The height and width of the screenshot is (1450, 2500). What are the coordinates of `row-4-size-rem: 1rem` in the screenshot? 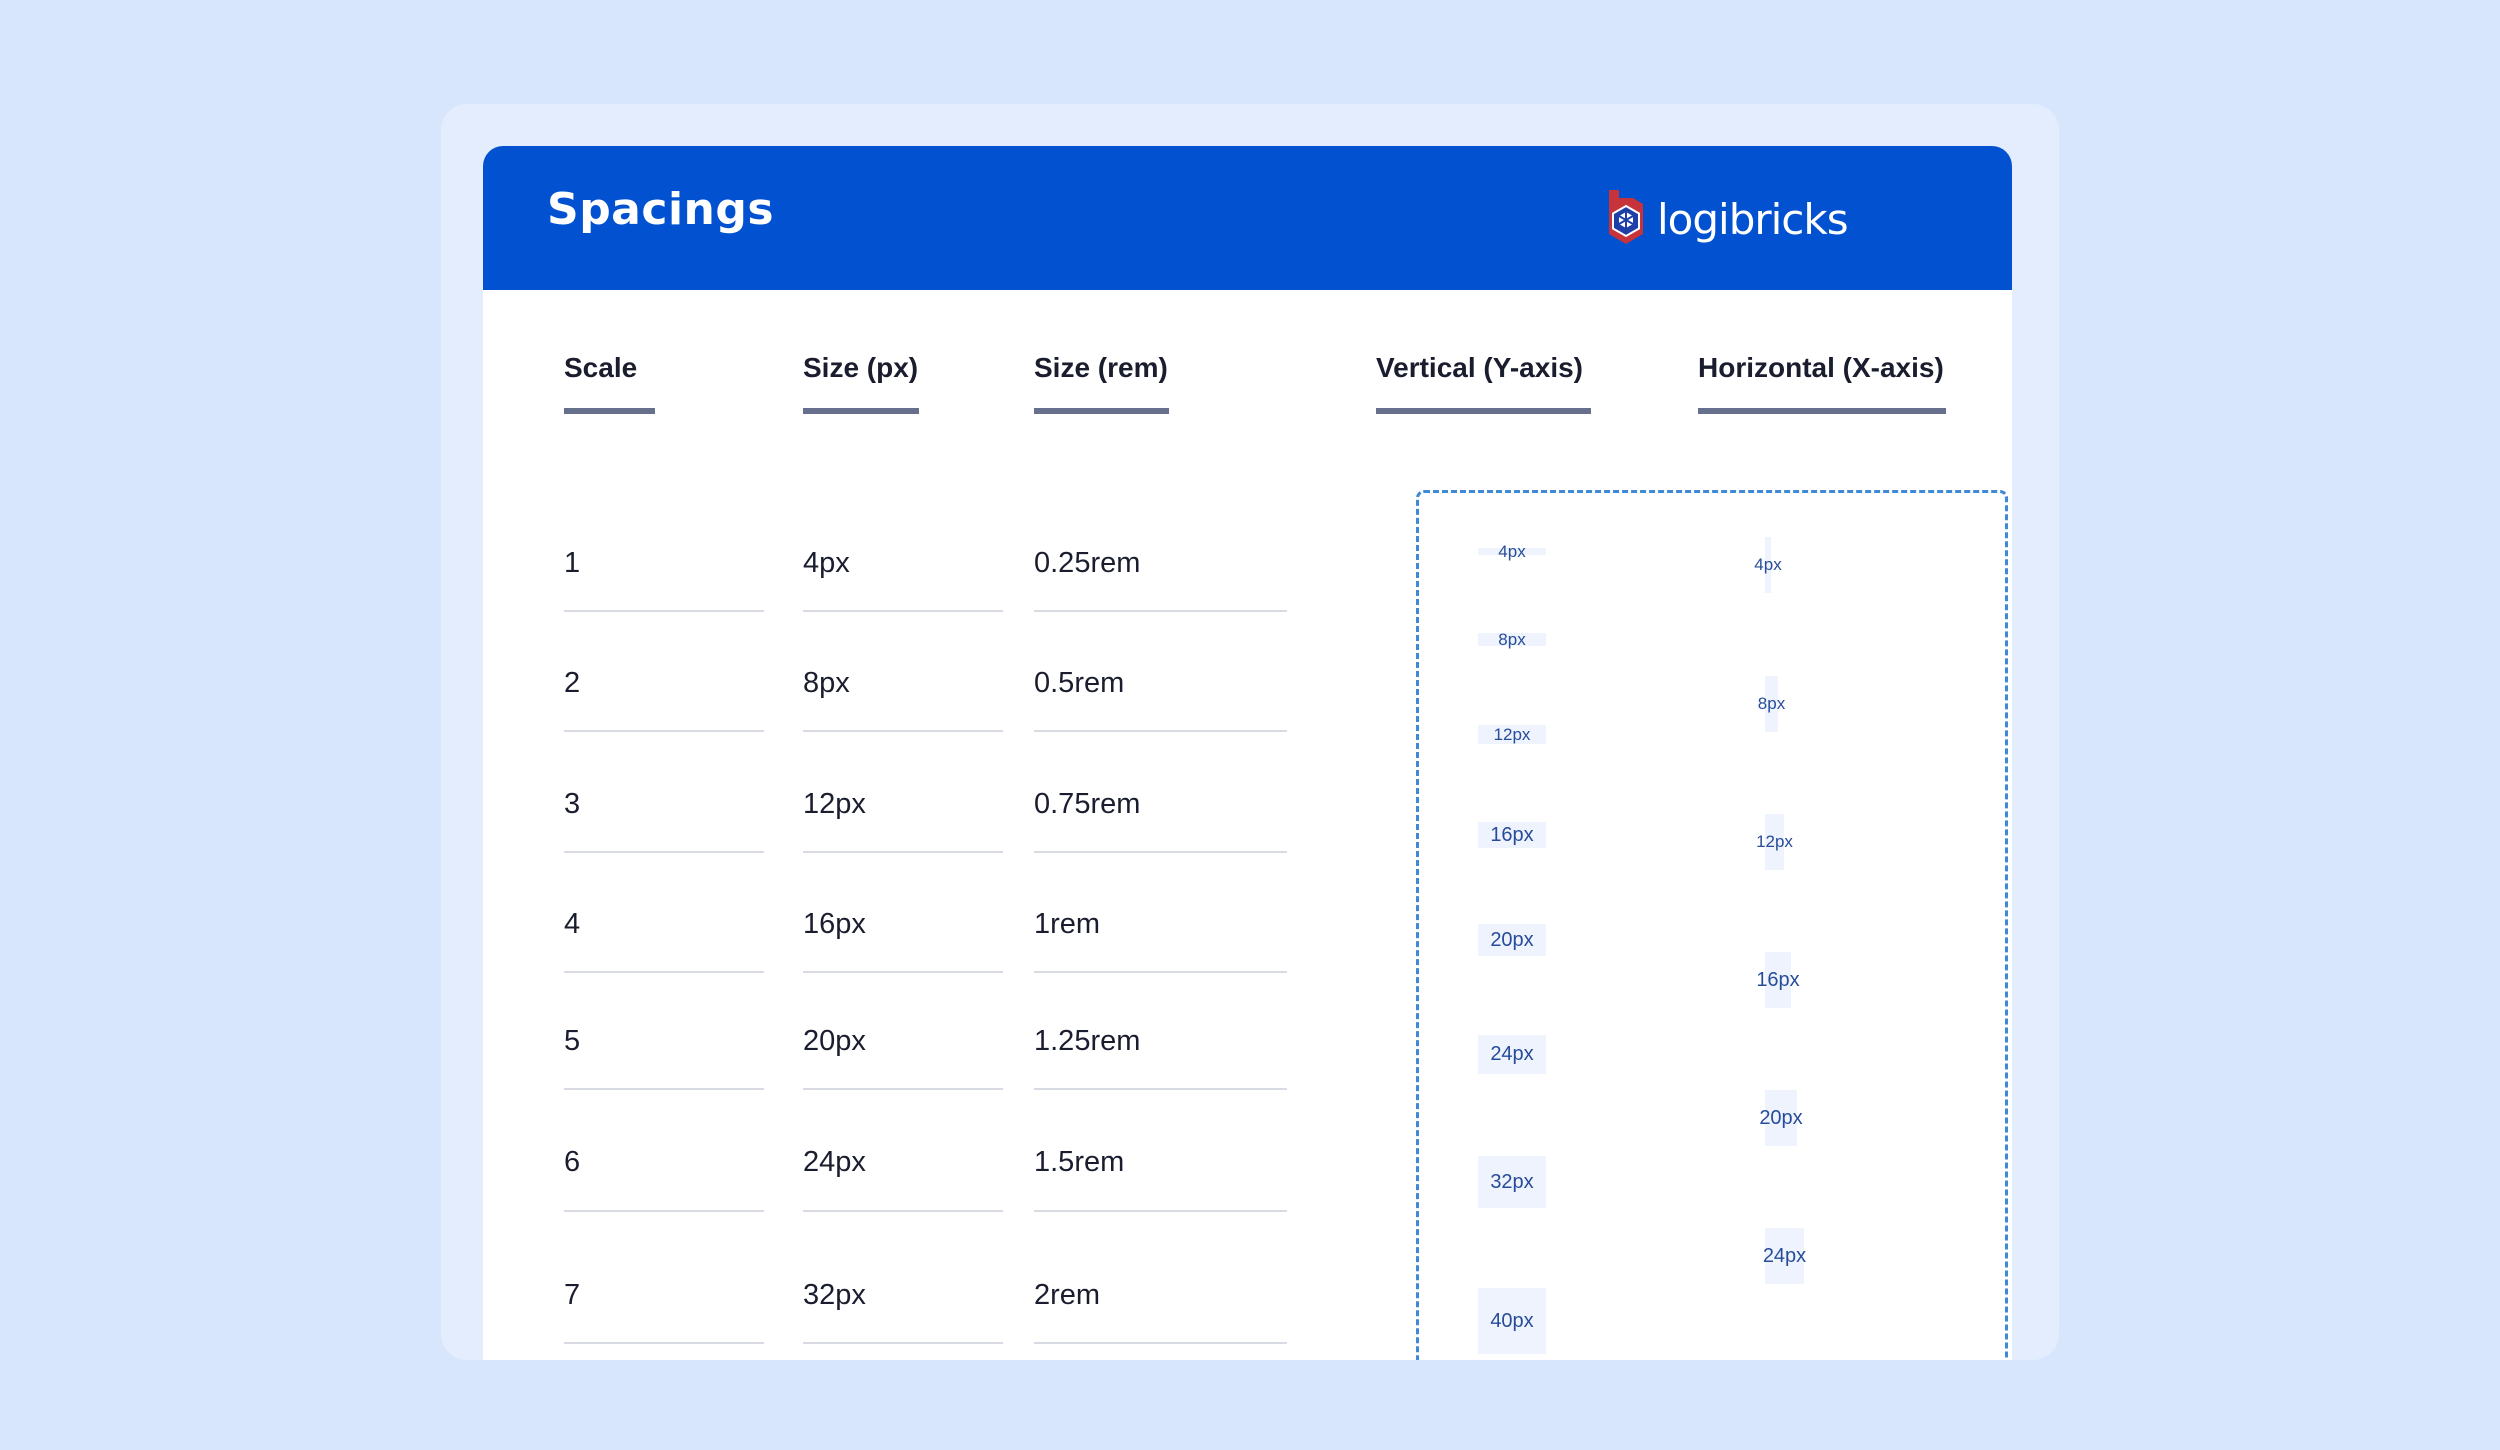 It's located at (1067, 924).